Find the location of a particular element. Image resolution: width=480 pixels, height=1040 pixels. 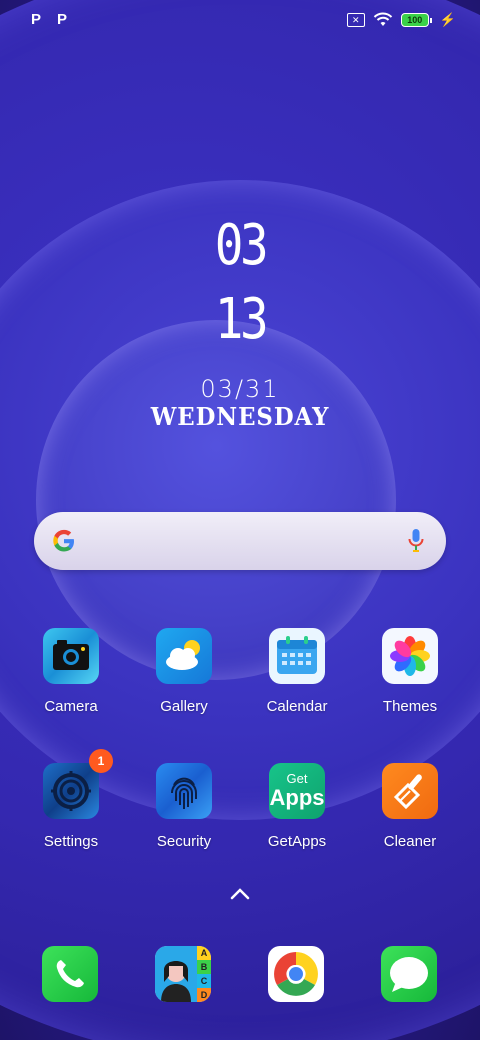

app-calendar: Calendar is located at coordinates (297, 671).